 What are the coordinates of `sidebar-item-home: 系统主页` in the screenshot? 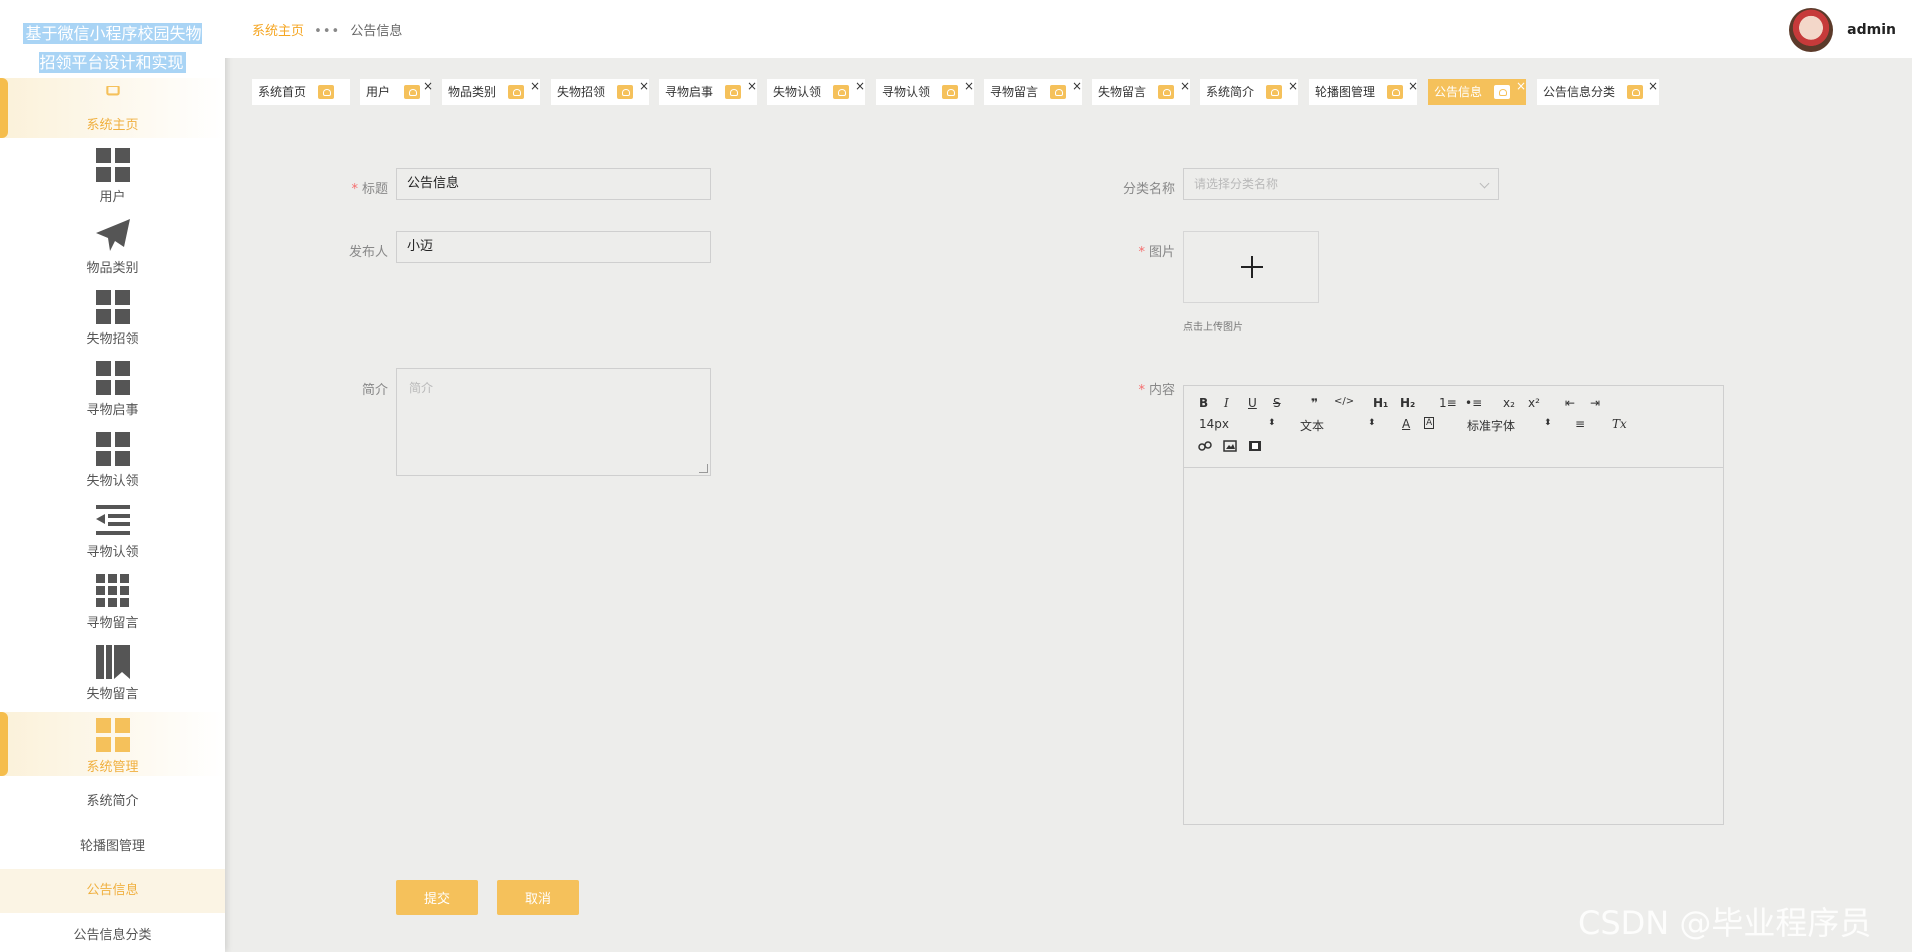 It's located at (112, 108).